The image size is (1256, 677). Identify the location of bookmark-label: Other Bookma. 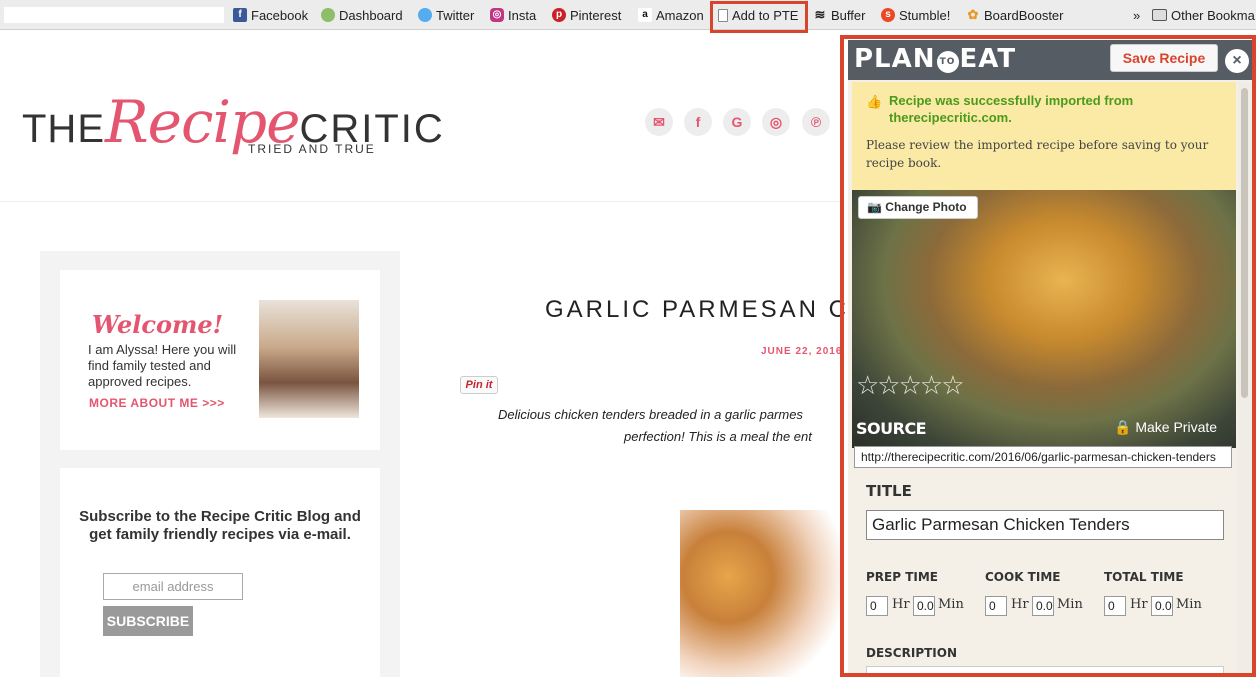
(1213, 15).